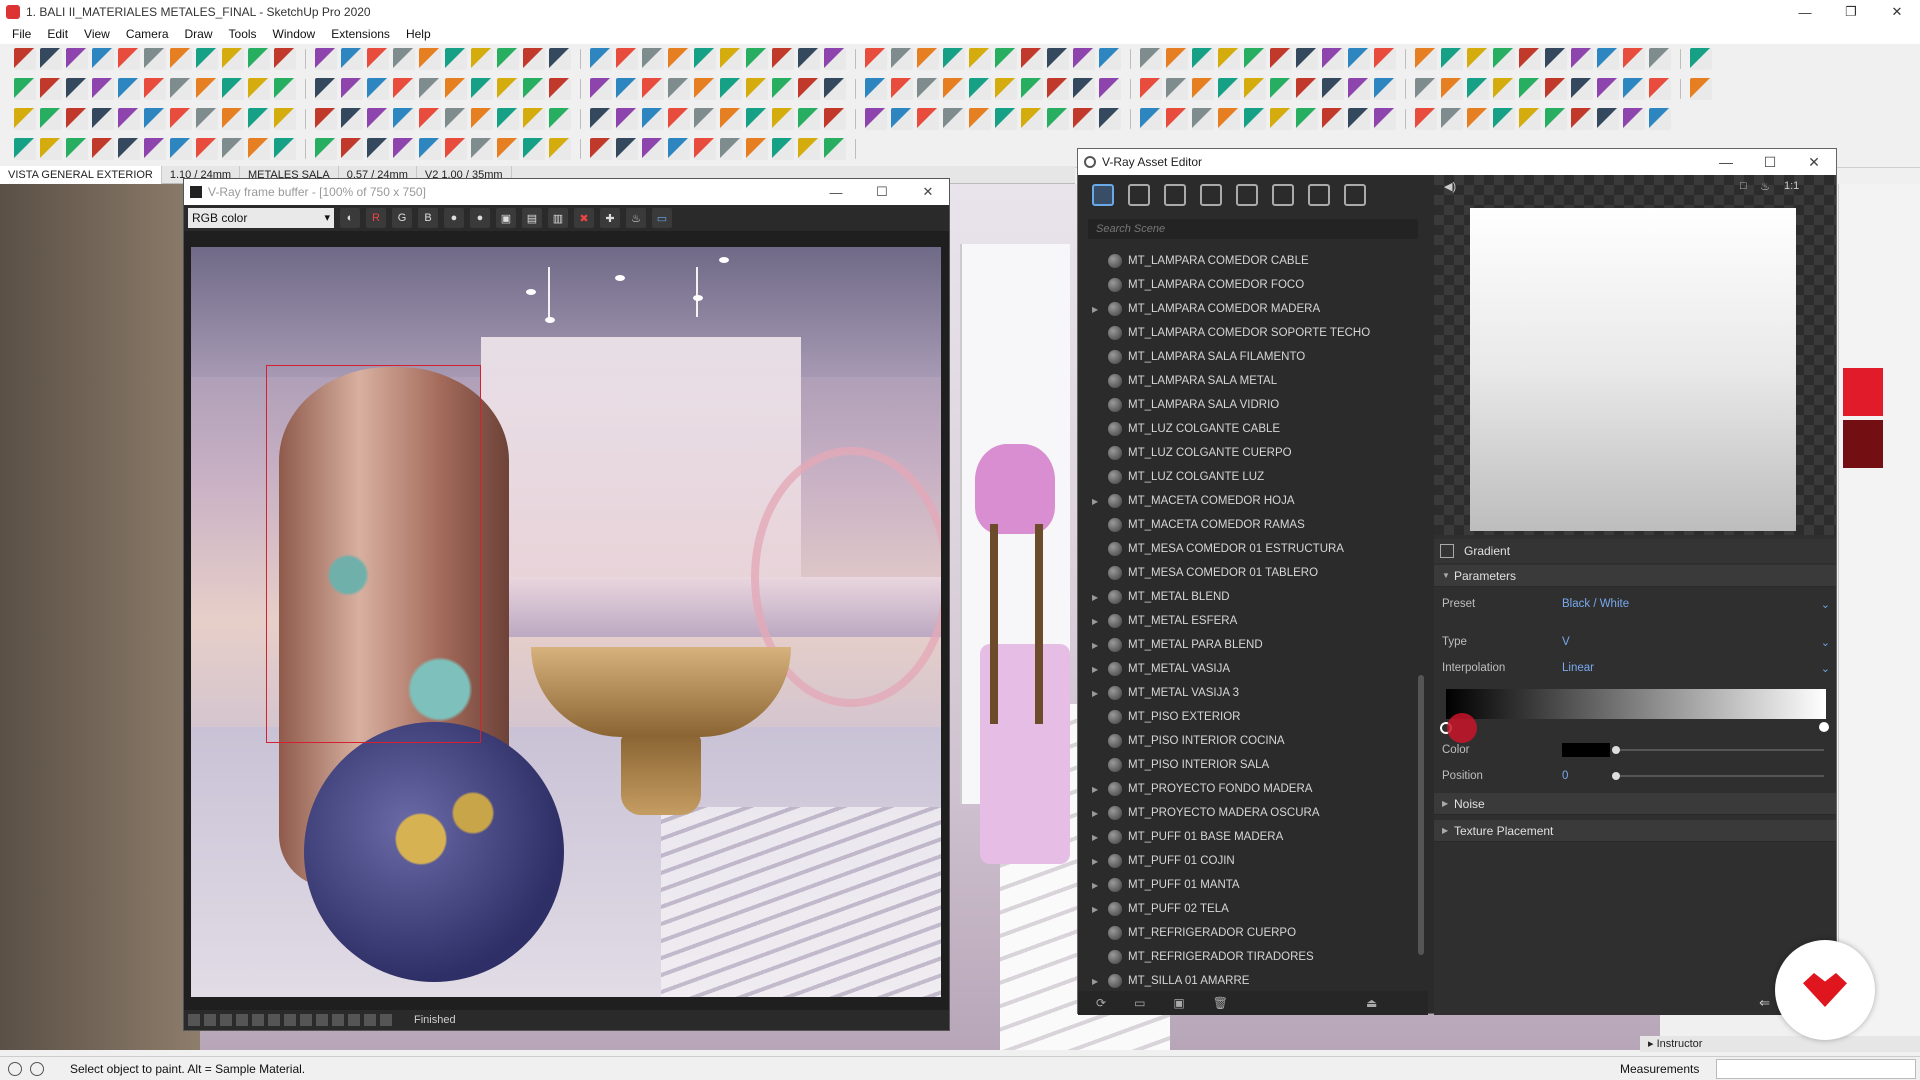  Describe the element at coordinates (1635, 831) in the screenshot. I see `texture-placement-section: Texture Placement` at that location.